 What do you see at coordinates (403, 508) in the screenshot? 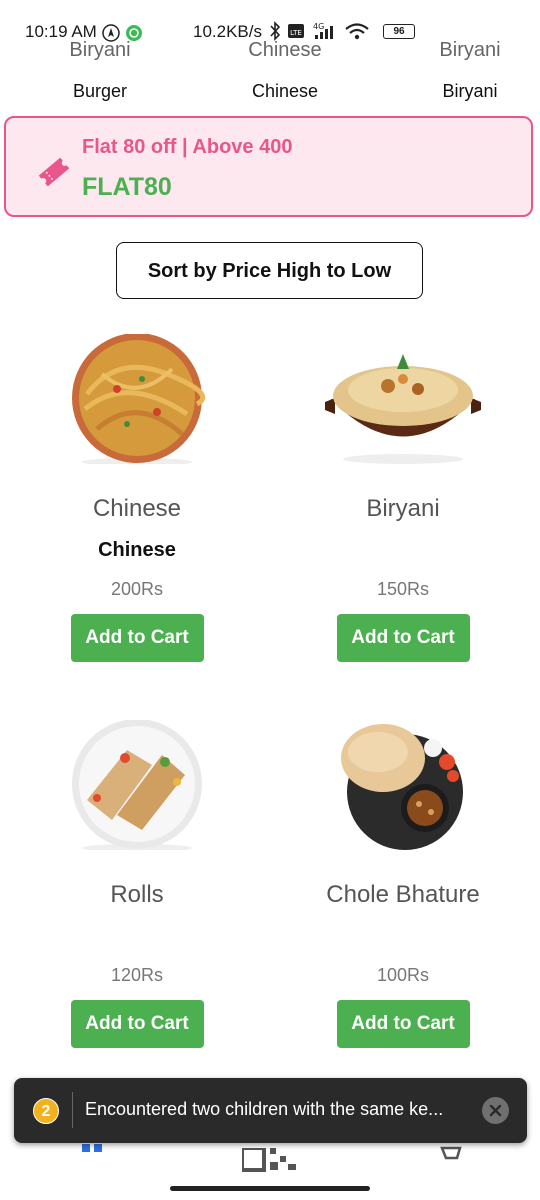
I see `product-image-alt: Biryani` at bounding box center [403, 508].